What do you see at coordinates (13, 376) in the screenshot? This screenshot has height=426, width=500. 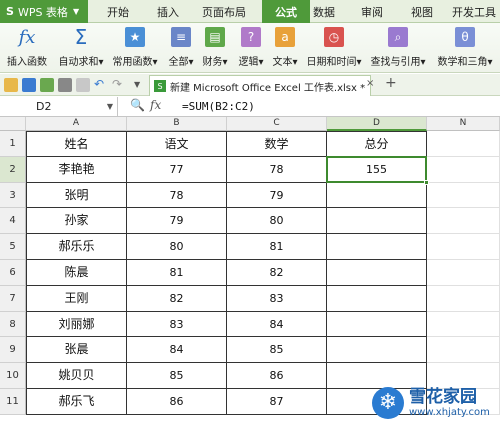 I see `row-header-10: 10` at bounding box center [13, 376].